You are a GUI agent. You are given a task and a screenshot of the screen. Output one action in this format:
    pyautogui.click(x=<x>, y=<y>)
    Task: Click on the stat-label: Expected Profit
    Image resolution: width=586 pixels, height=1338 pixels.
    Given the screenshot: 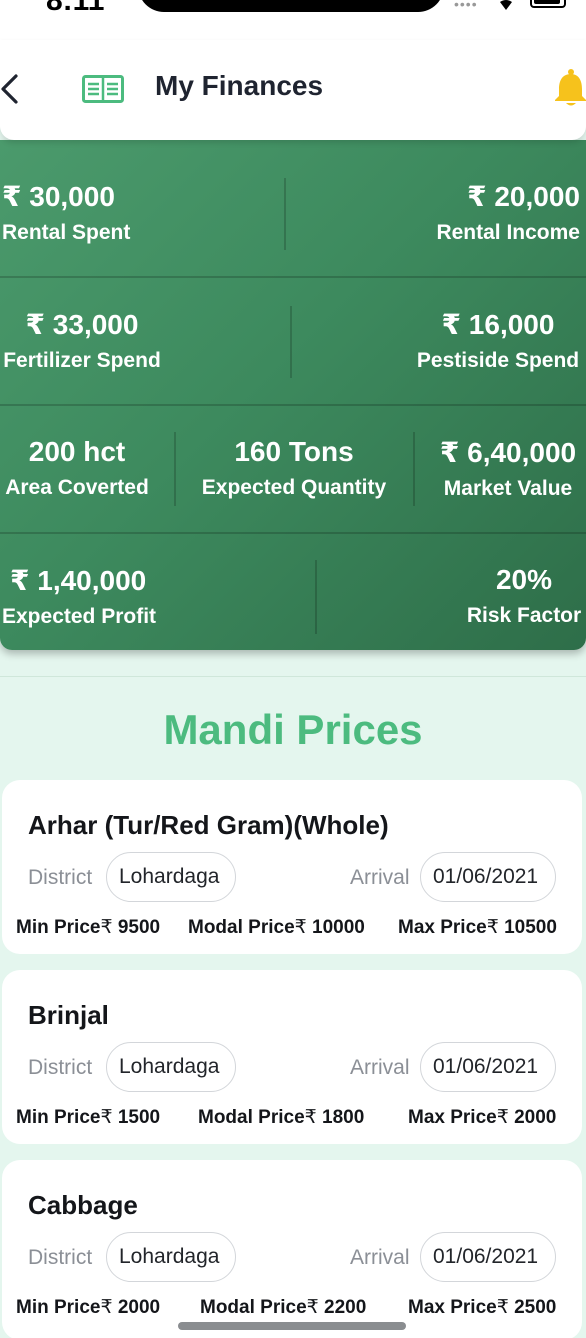 What is the action you would take?
    pyautogui.click(x=79, y=616)
    